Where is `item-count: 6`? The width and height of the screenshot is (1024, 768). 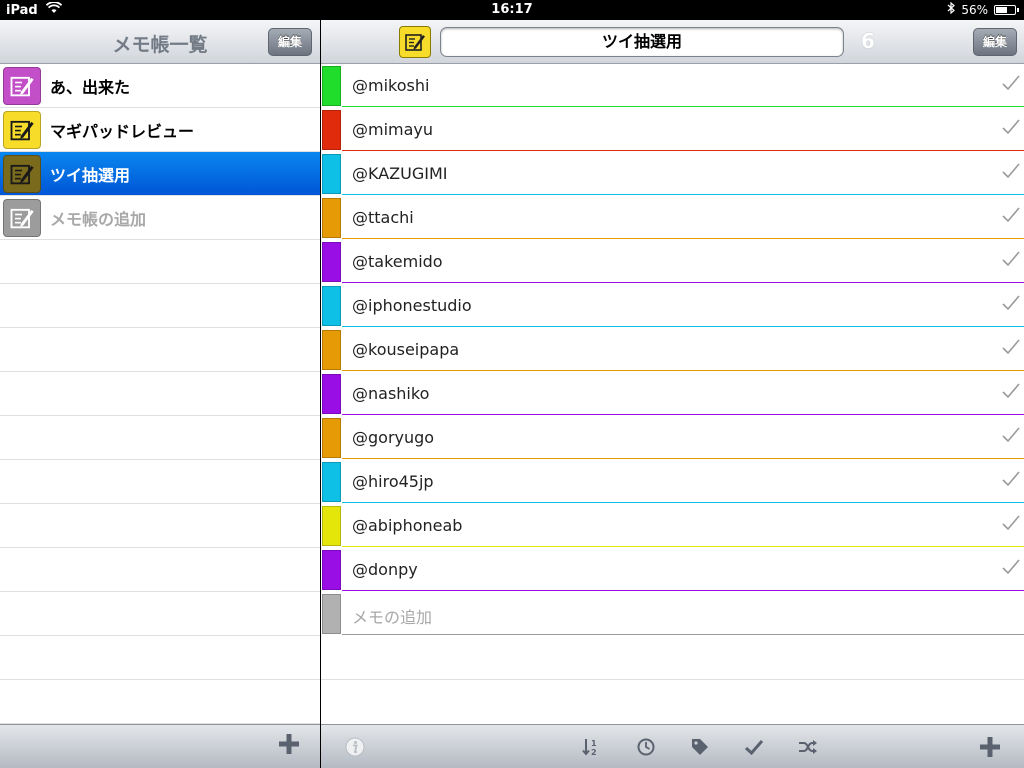 item-count: 6 is located at coordinates (868, 41).